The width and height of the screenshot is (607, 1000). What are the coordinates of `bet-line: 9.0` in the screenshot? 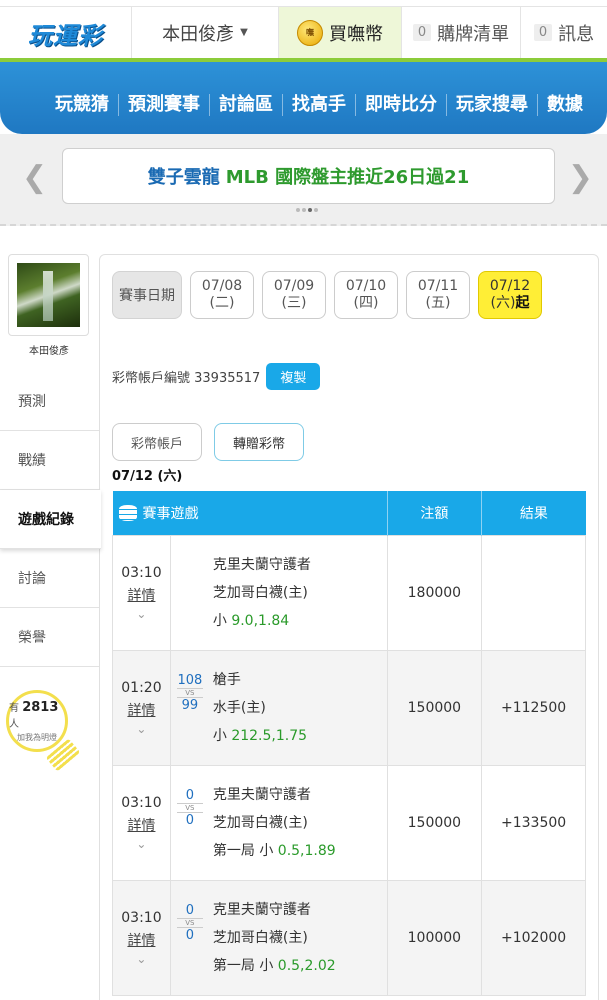 It's located at (242, 620).